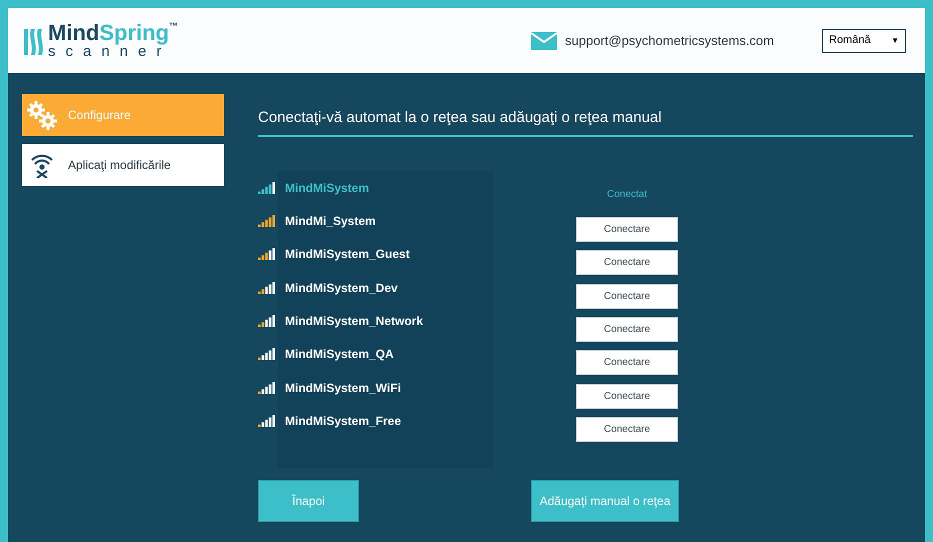 The image size is (933, 542). Describe the element at coordinates (585, 121) in the screenshot. I see `page-title: Conectaţi-vă automat la o reţea sau adăugaţi o reţea manual` at that location.